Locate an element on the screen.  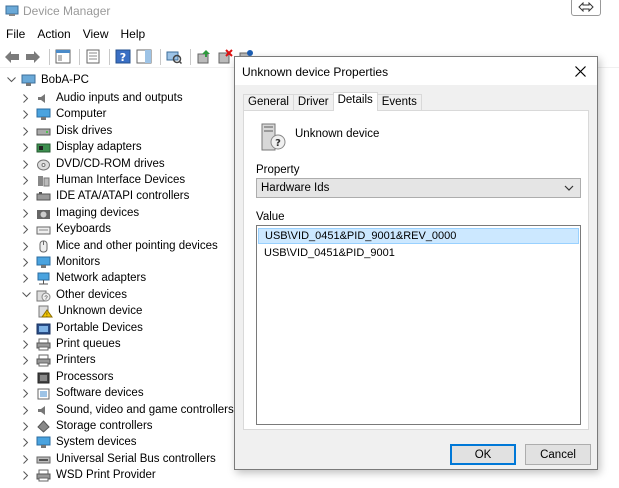
menu-help: Help is located at coordinates (133, 35).